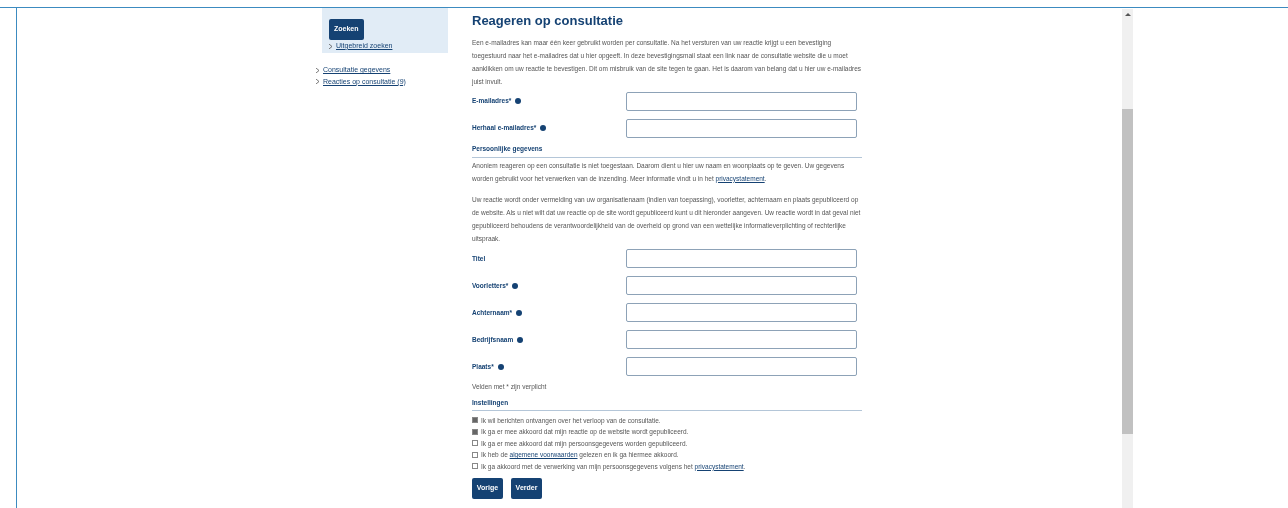  Describe the element at coordinates (330, 46) in the screenshot. I see `chevron-icon` at that location.